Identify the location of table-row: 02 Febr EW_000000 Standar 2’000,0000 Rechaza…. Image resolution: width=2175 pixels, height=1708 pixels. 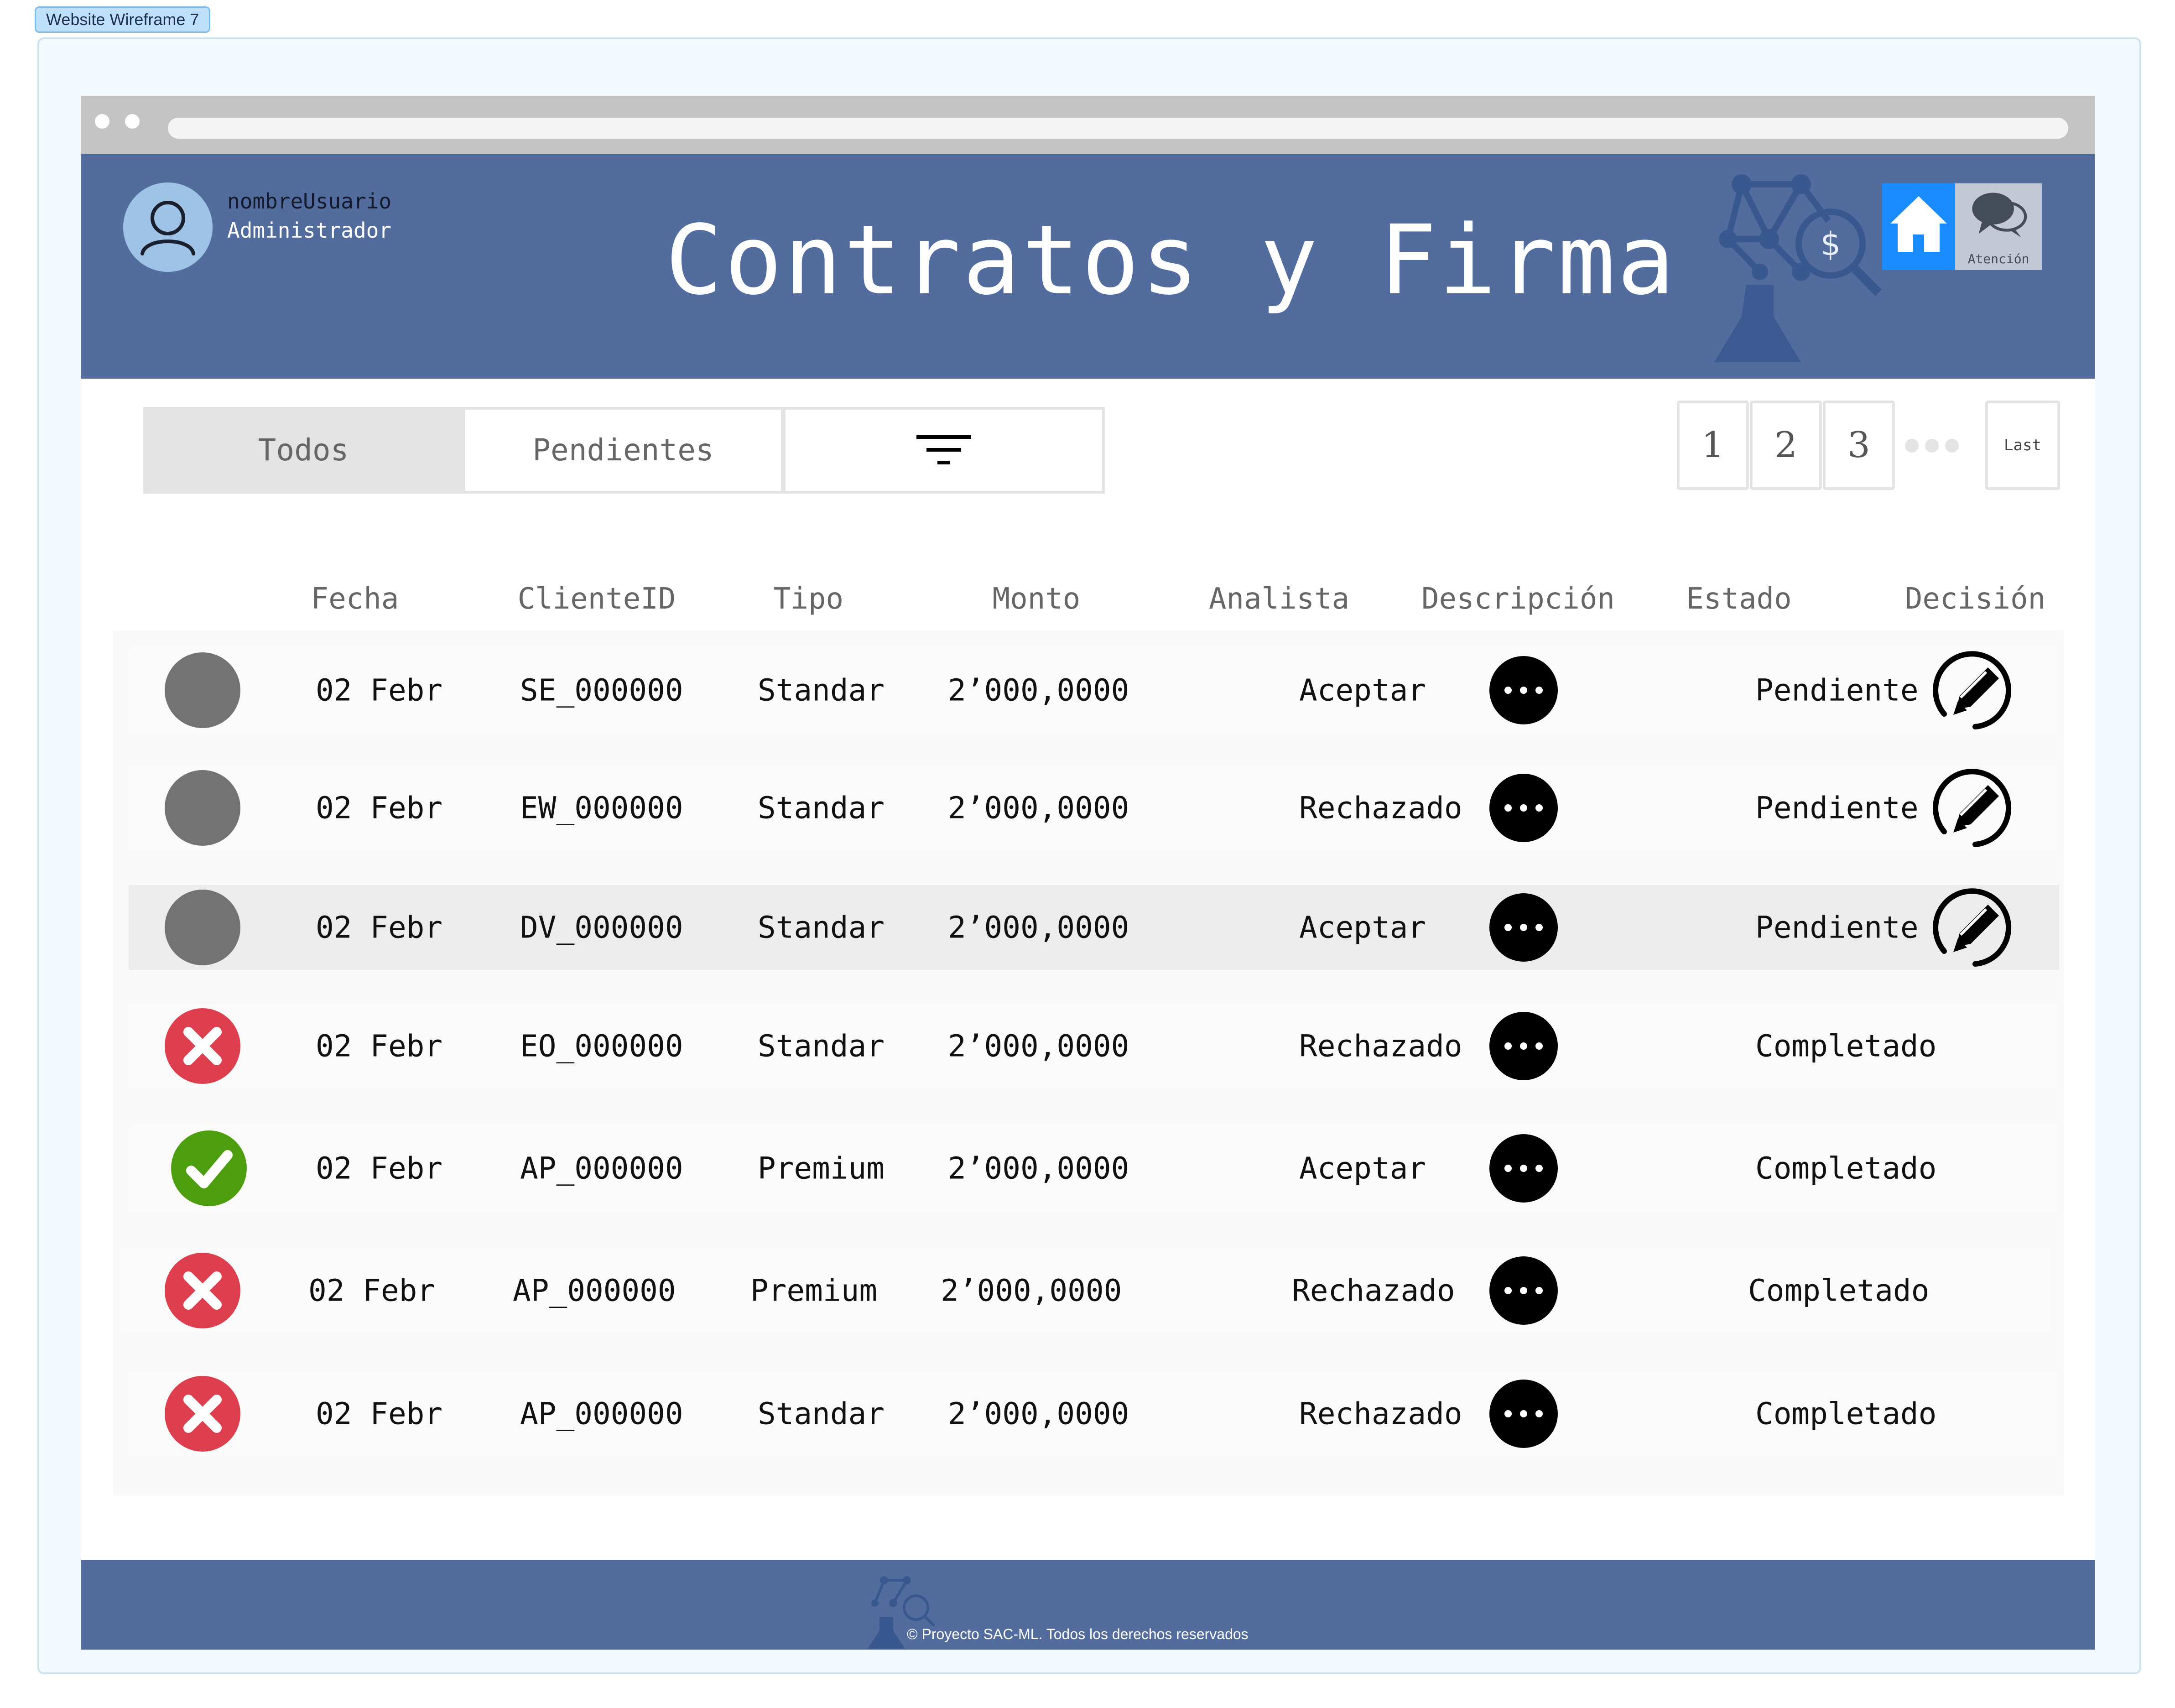
(1094, 808).